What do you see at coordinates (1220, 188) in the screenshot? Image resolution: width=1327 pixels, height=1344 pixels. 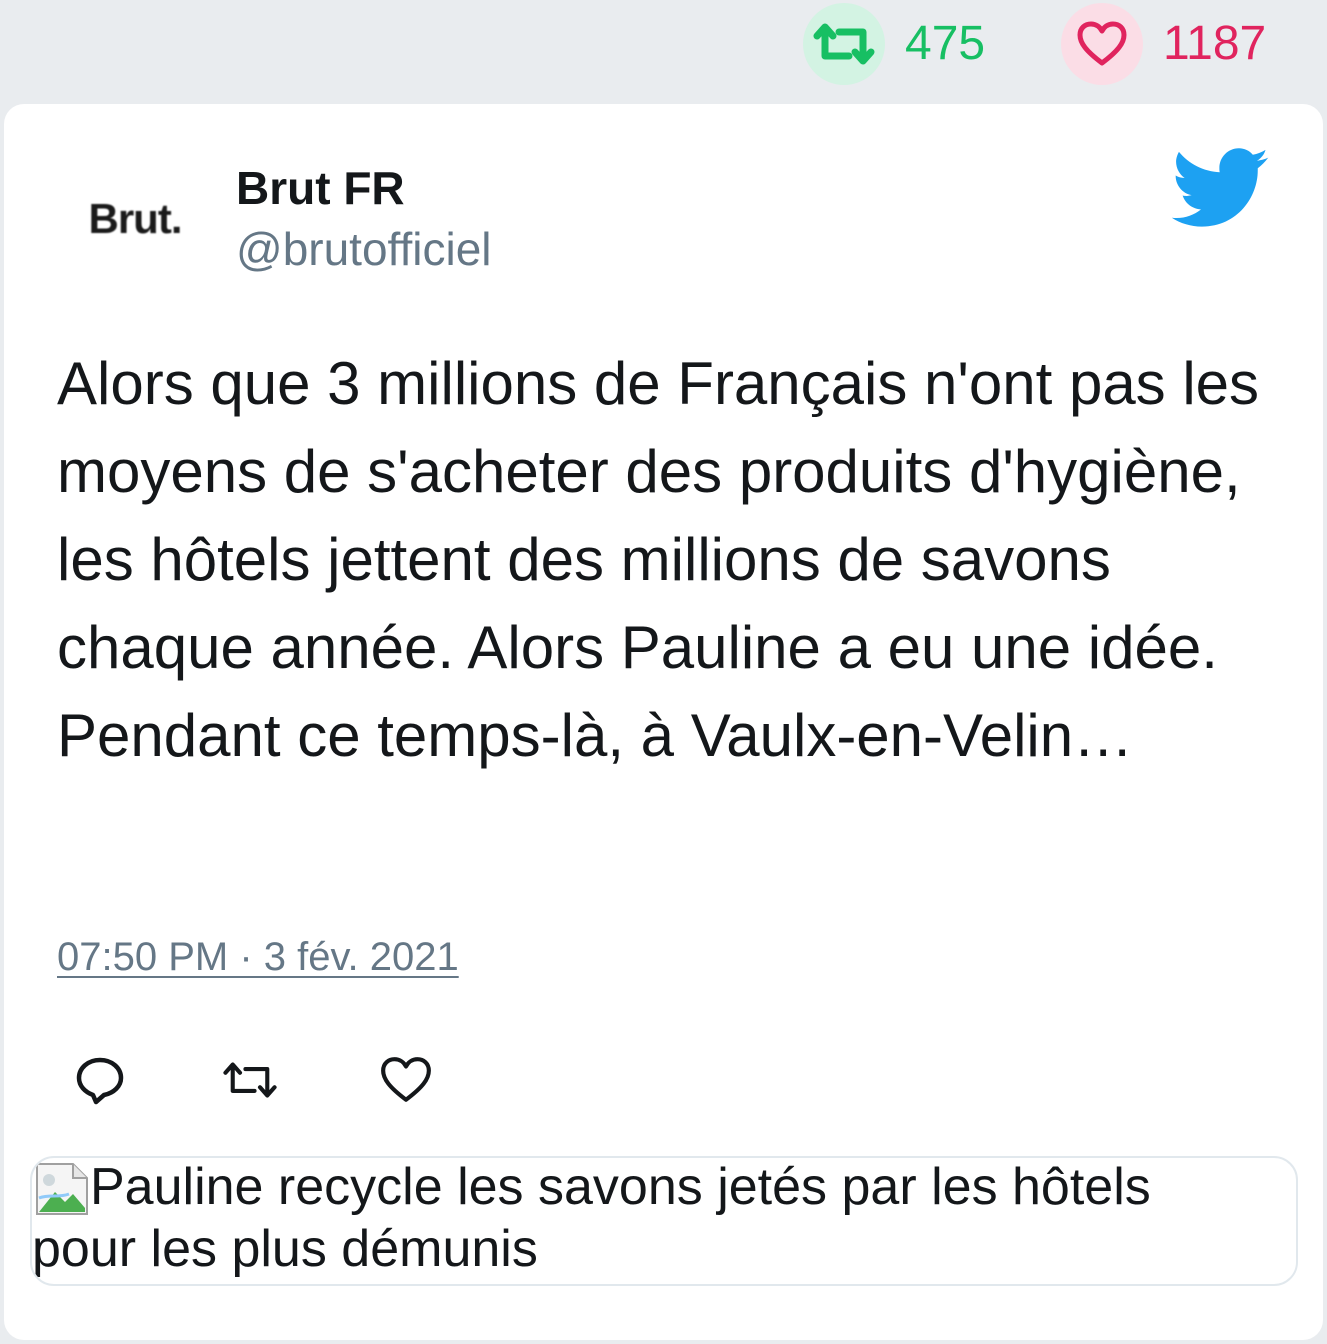 I see `twitter-bird-icon` at bounding box center [1220, 188].